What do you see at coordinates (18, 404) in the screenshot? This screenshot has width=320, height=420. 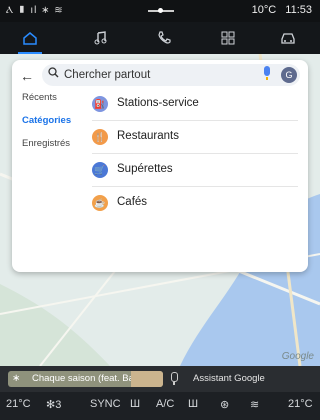 I see `left-temperature: 21°C` at bounding box center [18, 404].